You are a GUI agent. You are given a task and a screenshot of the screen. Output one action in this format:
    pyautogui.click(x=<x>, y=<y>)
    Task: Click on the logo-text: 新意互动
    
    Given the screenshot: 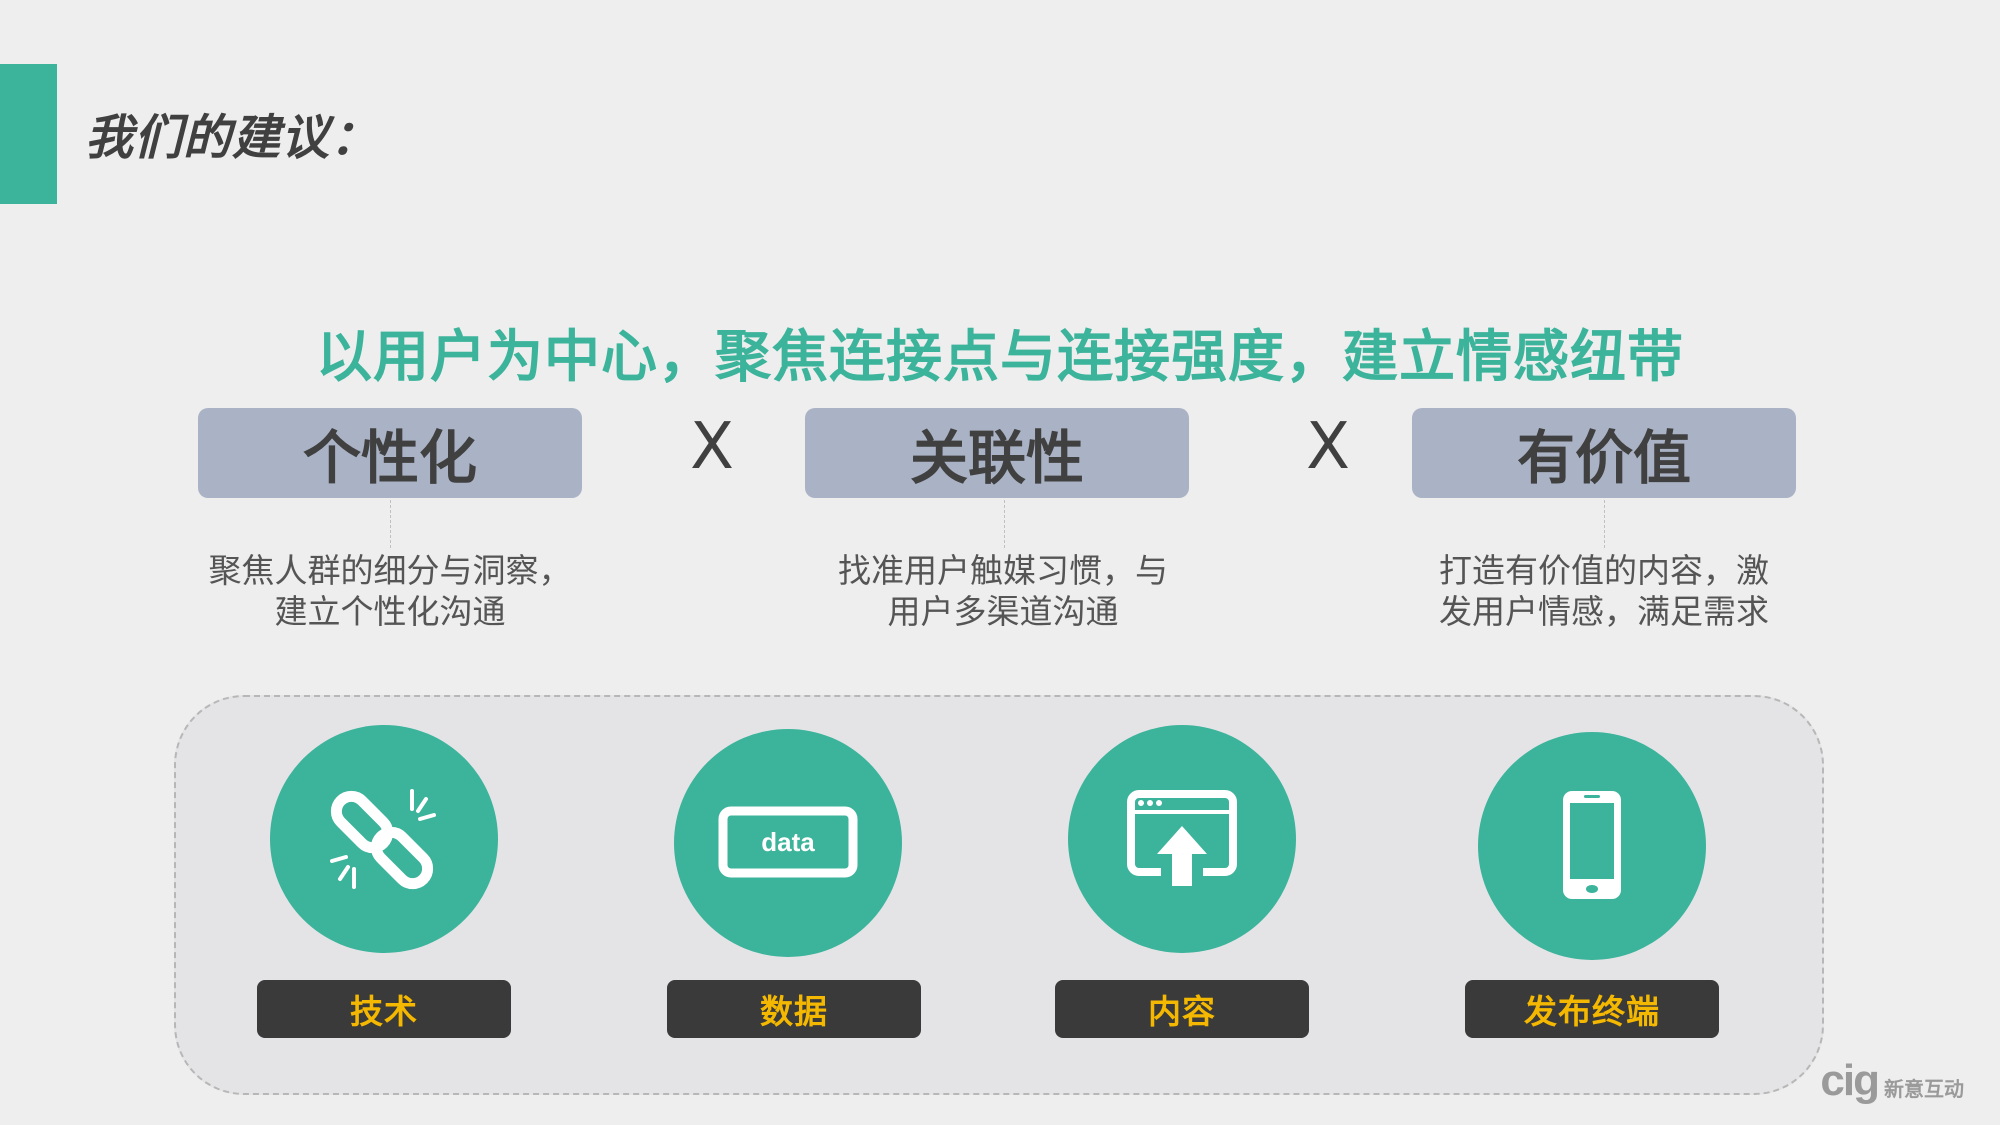 What is the action you would take?
    pyautogui.click(x=1924, y=1089)
    